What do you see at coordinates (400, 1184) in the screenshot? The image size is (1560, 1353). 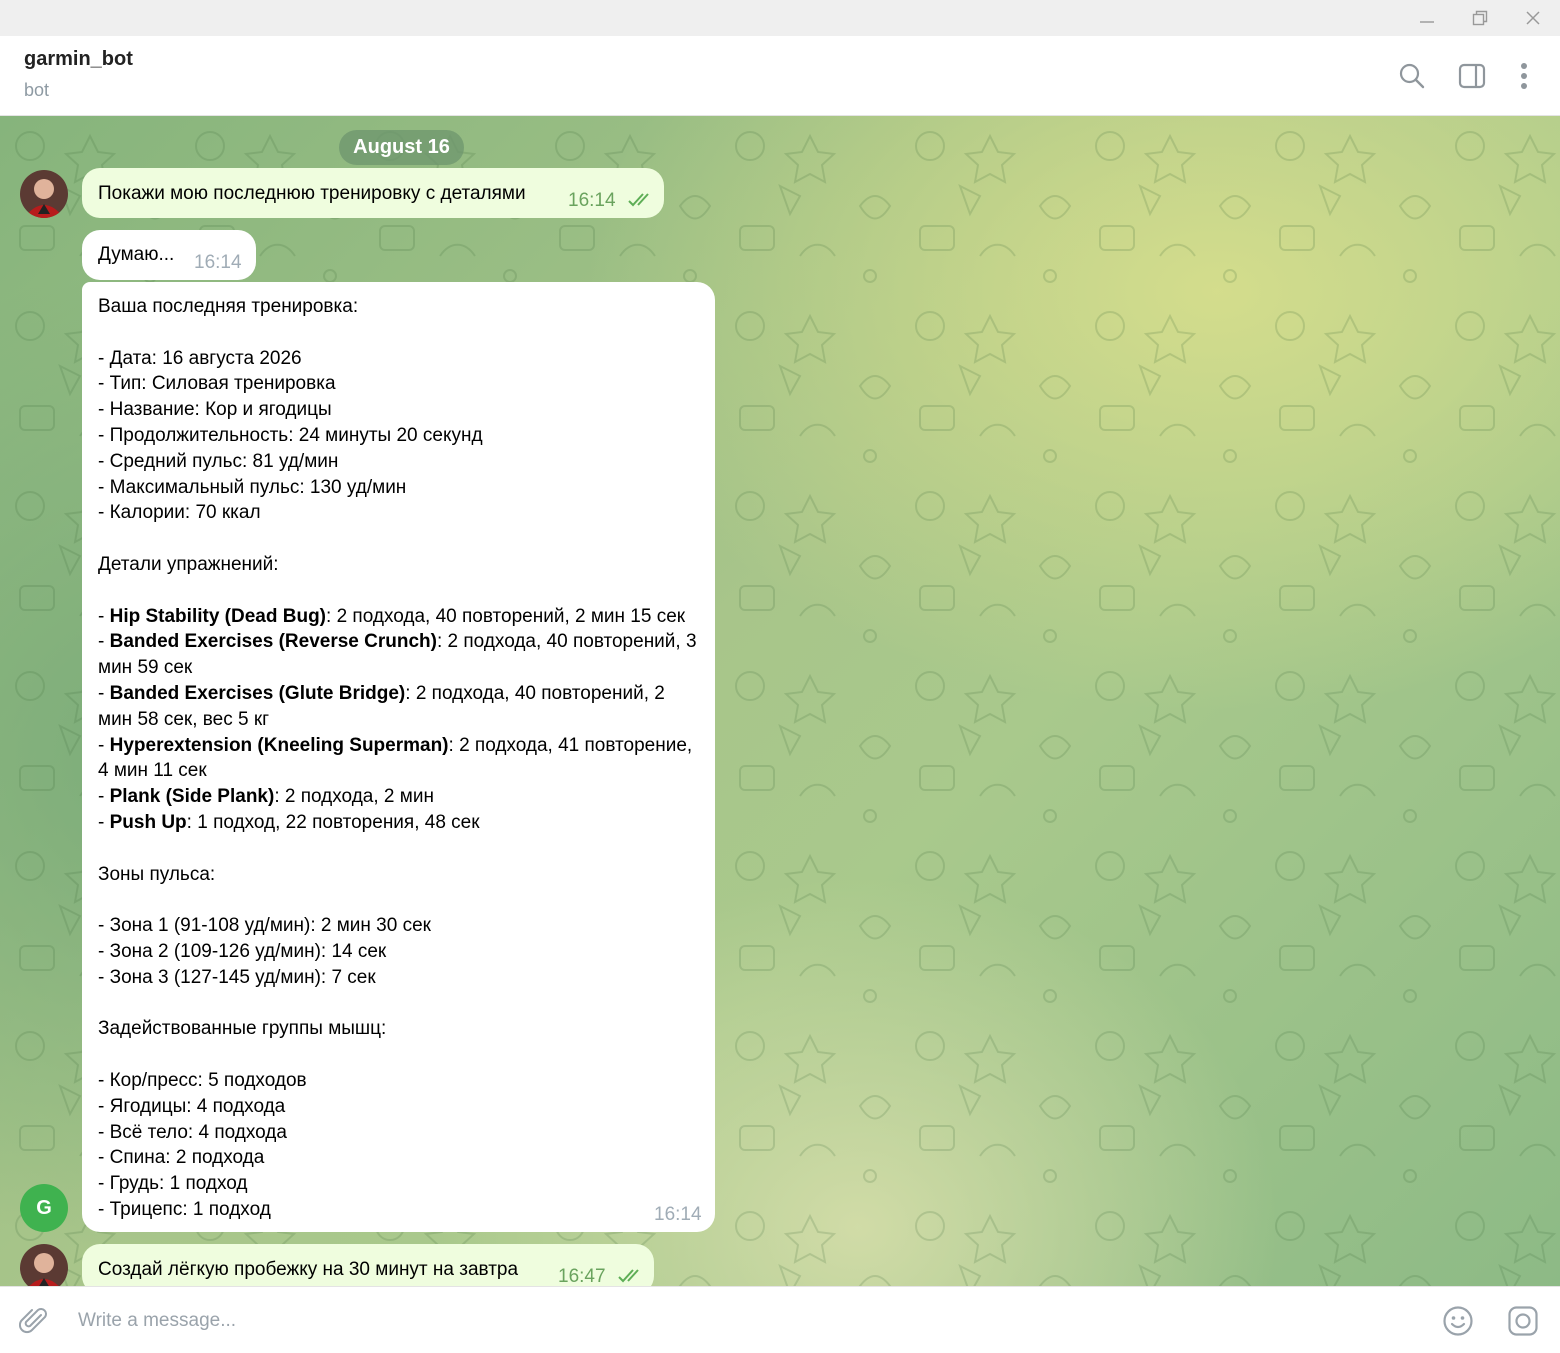 I see `message-line: - Грудь: 1 подход` at bounding box center [400, 1184].